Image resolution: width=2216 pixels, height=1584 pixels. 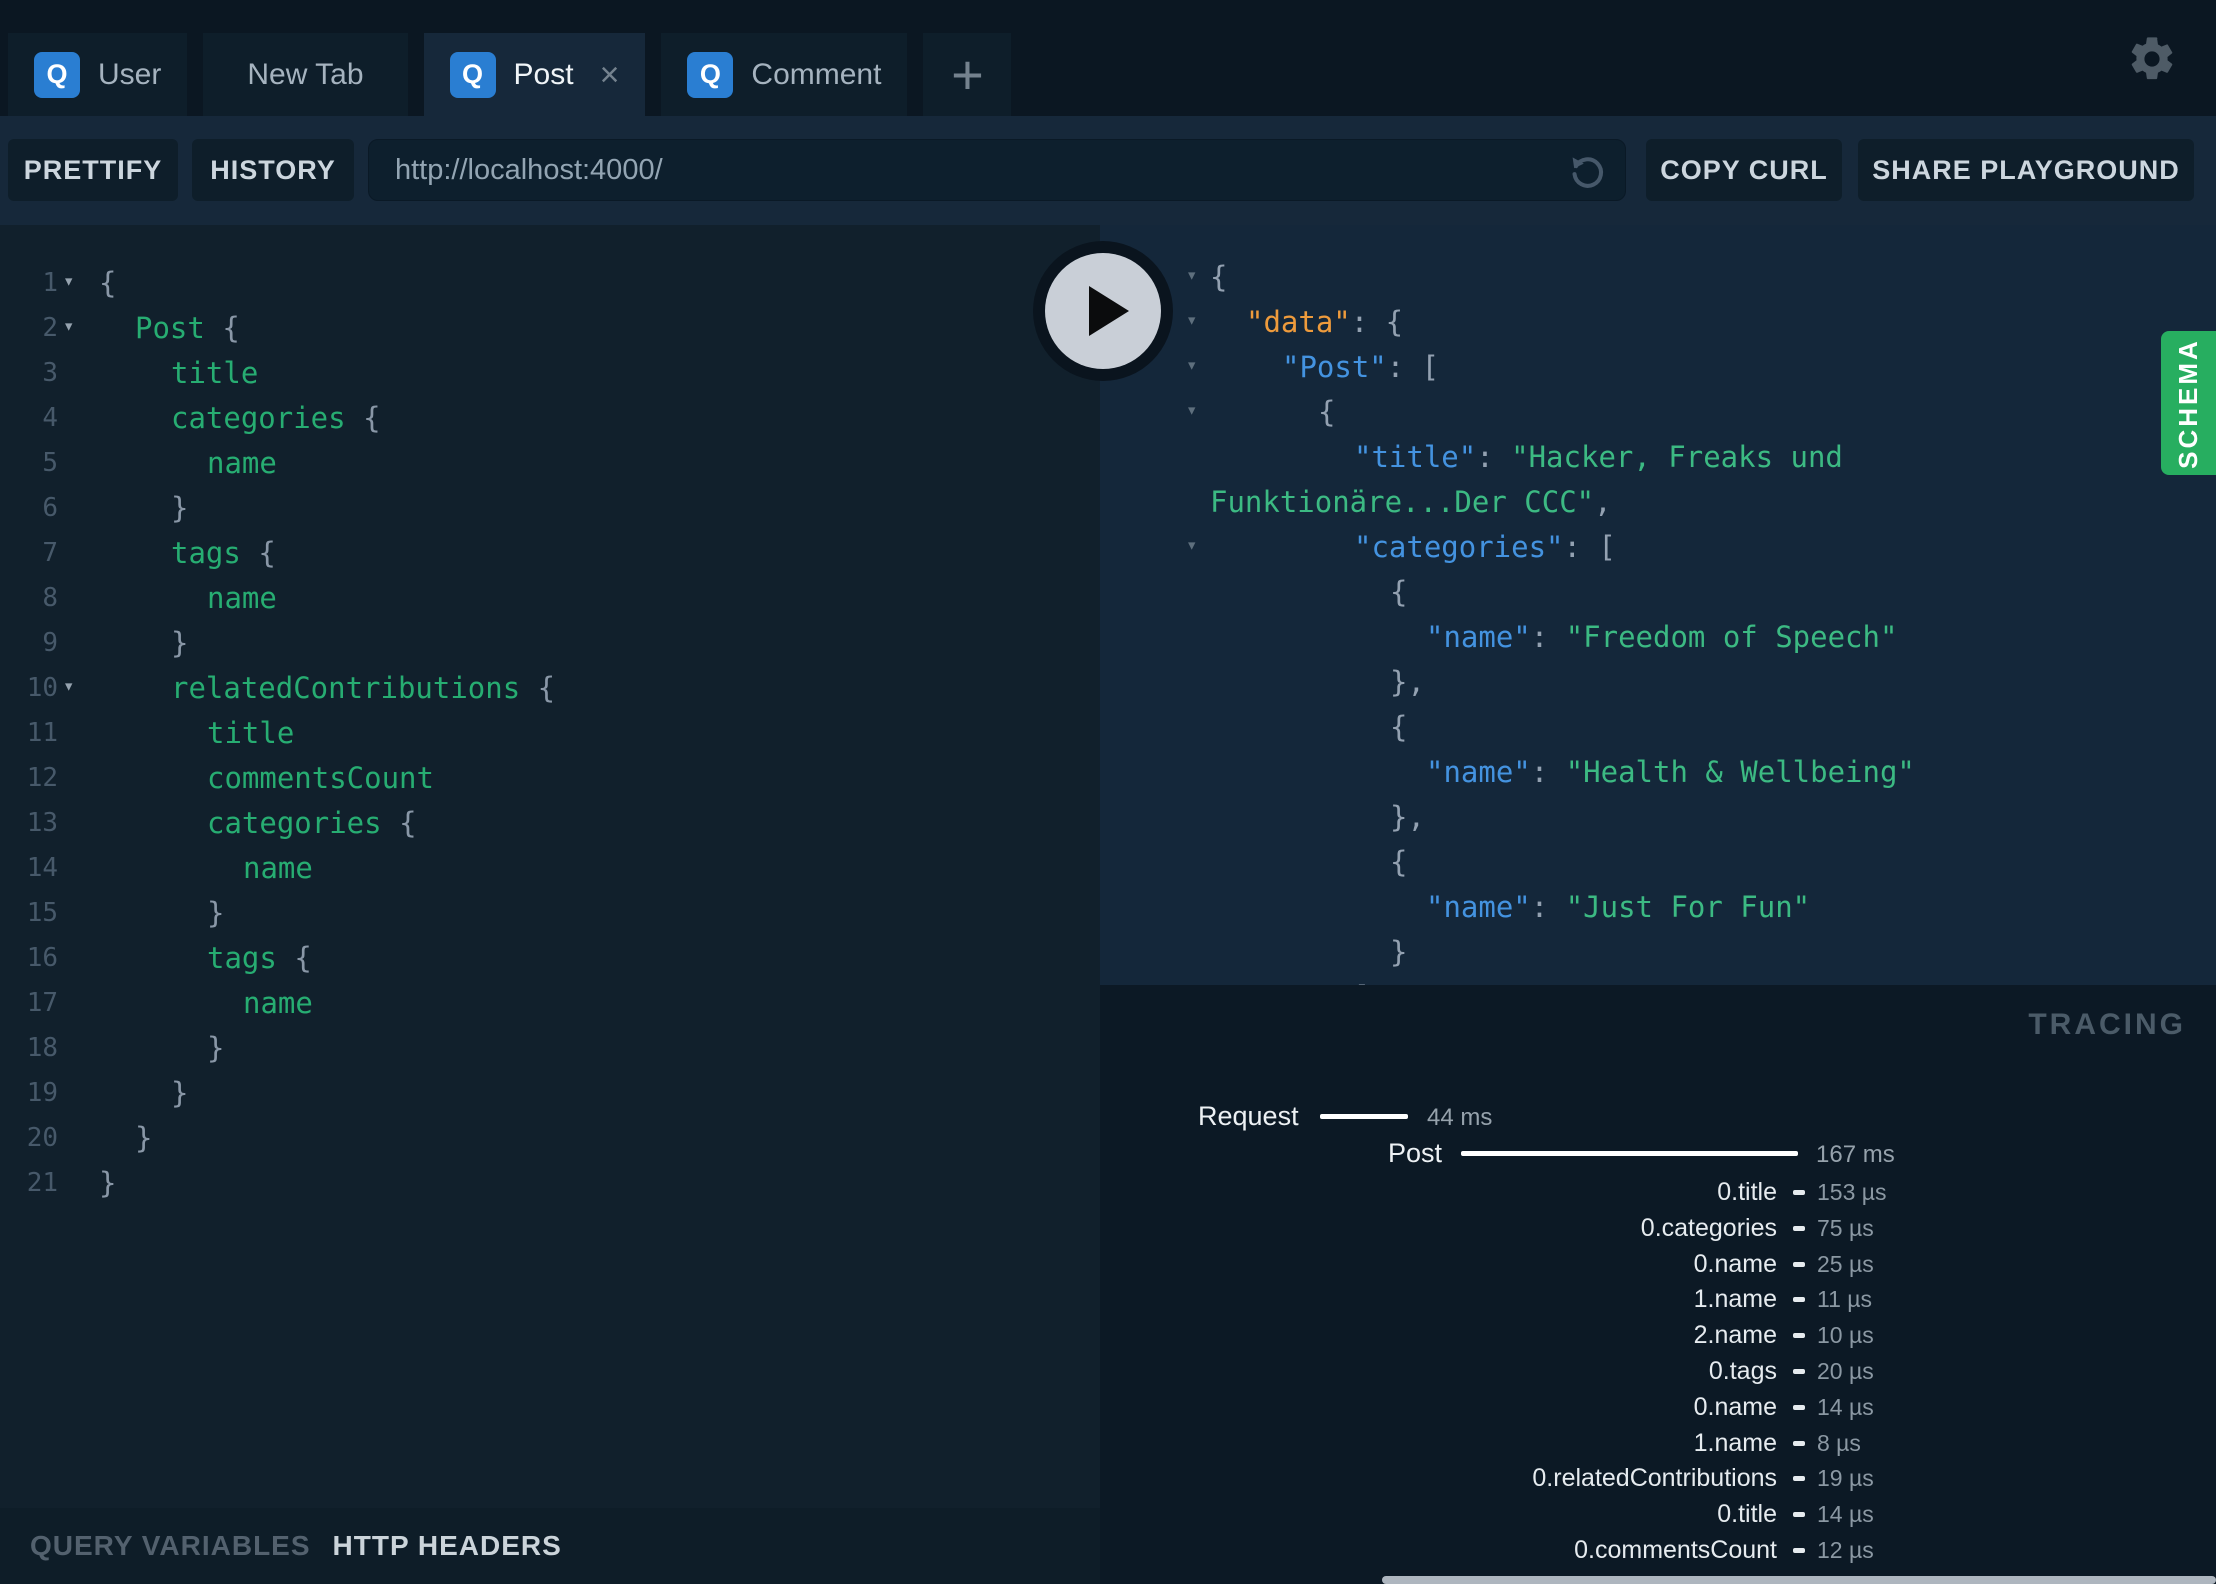 What do you see at coordinates (1362, 980) in the screenshot?
I see `response-line-content: ]` at bounding box center [1362, 980].